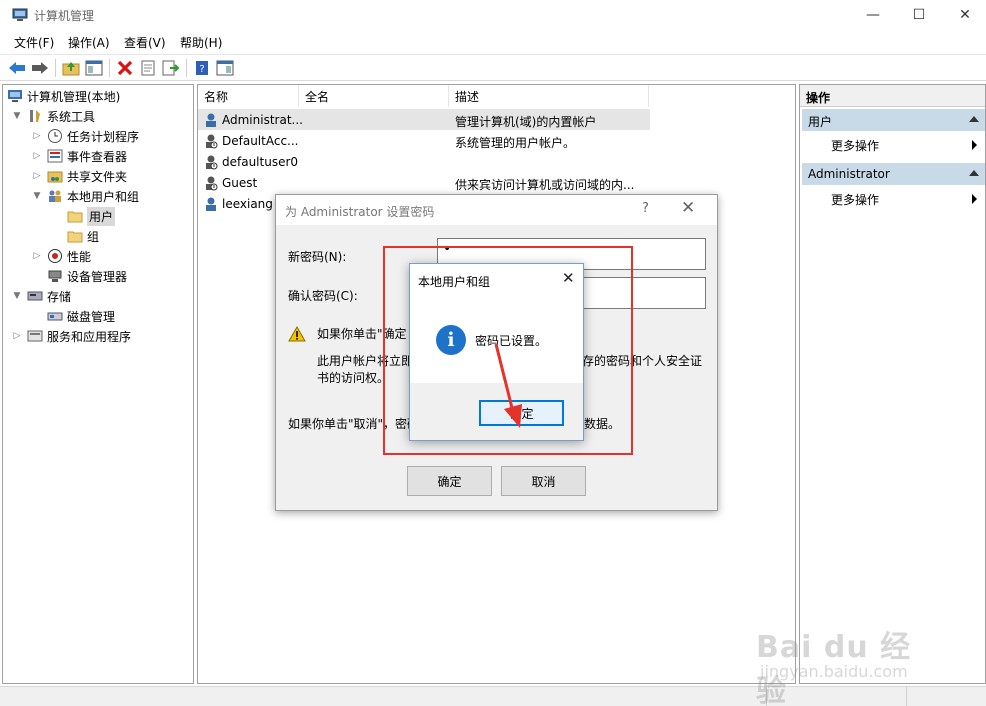 Image resolution: width=986 pixels, height=706 pixels. I want to click on help-button: ?, so click(202, 68).